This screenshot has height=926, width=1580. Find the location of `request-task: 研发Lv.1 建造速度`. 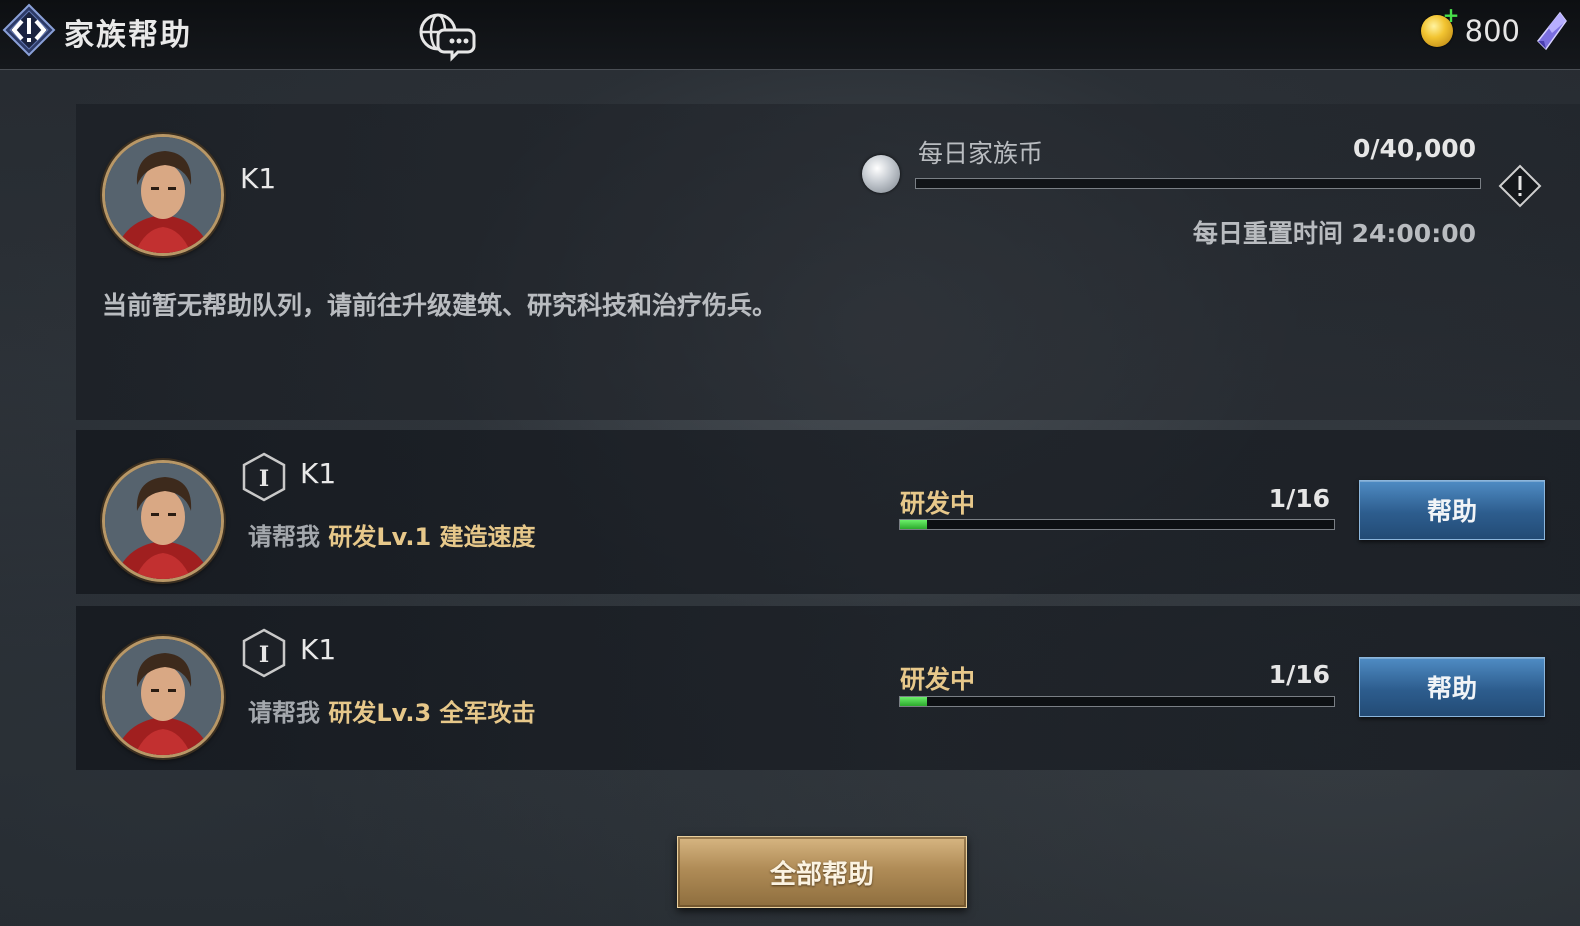

request-task: 研发Lv.1 建造速度 is located at coordinates (432, 537).